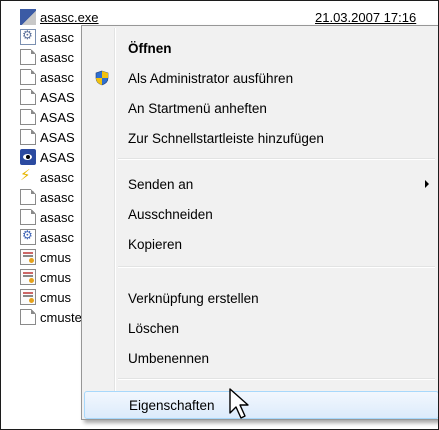 The height and width of the screenshot is (430, 439). I want to click on menu-item-pin-start: An Startmenü anheften, so click(261, 108).